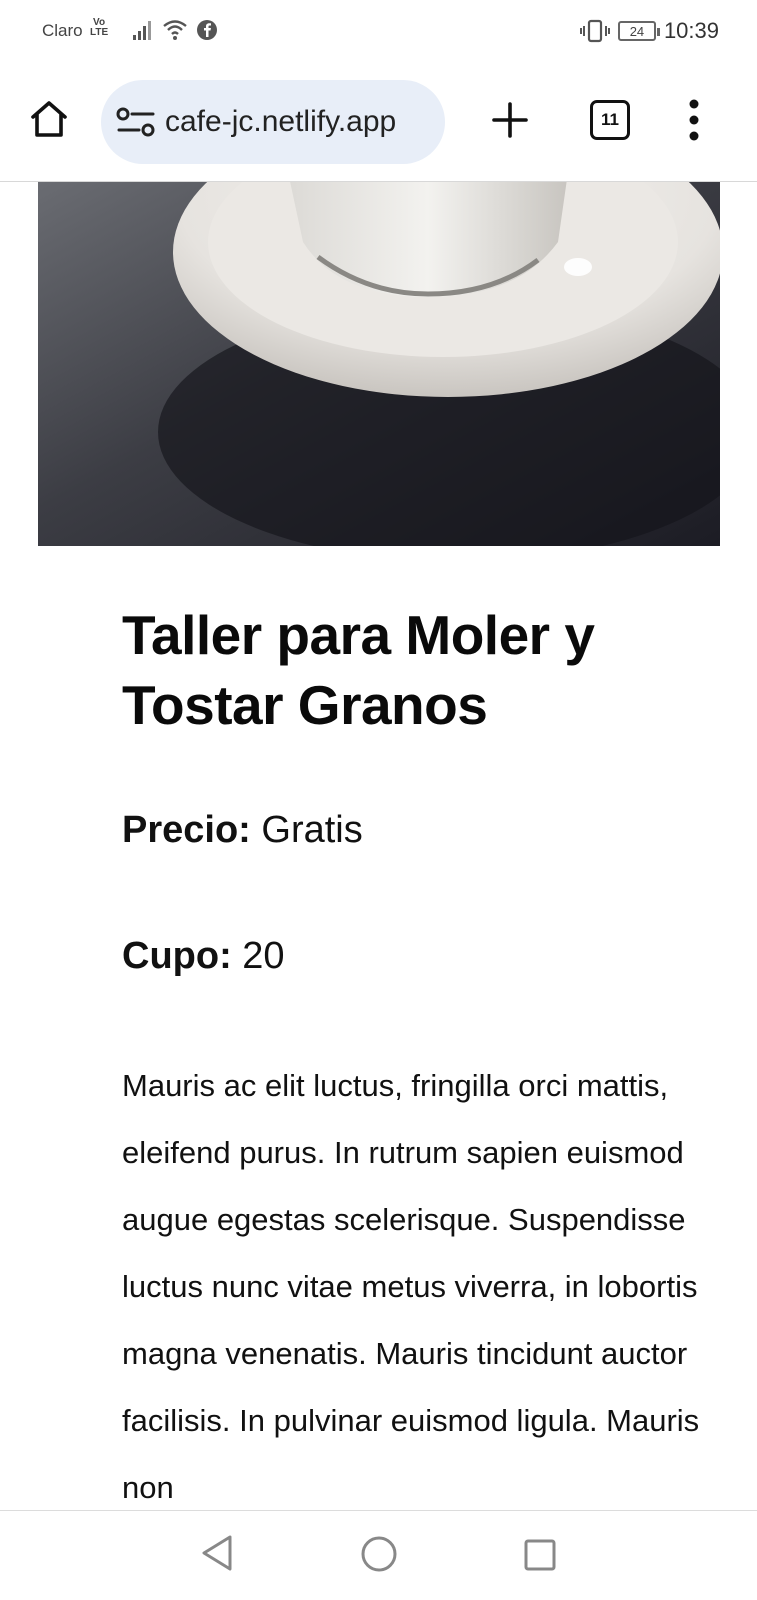 The width and height of the screenshot is (757, 1600). I want to click on price-row: Precio: Gratis, so click(417, 830).